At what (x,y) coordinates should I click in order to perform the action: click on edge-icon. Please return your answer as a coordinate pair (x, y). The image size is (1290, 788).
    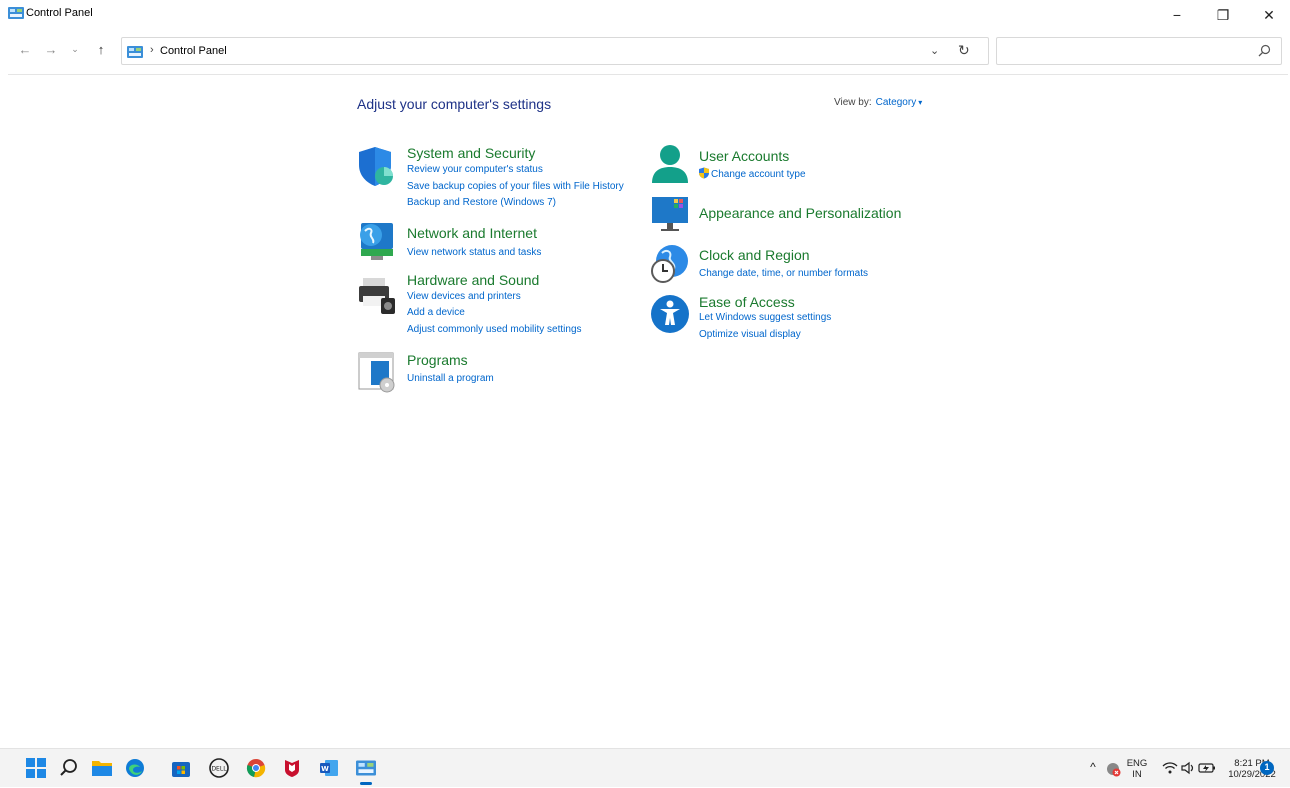
    Looking at the image, I should click on (135, 768).